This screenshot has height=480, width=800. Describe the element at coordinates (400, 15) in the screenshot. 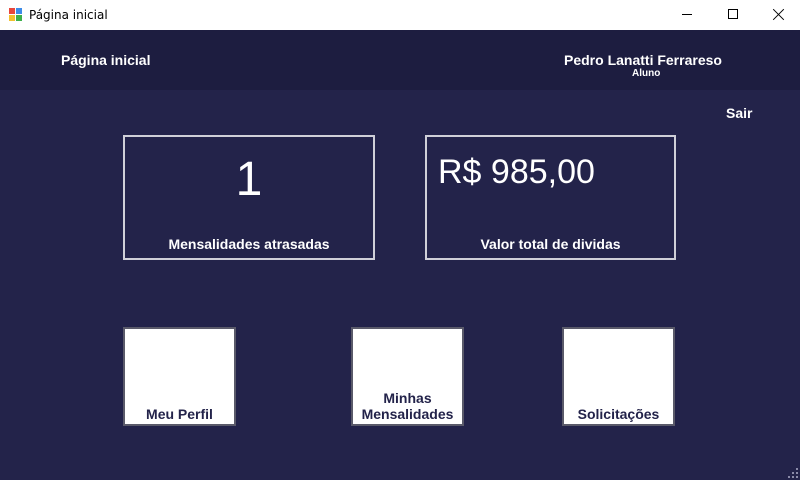

I see `window-titlebar: Página inicial` at that location.